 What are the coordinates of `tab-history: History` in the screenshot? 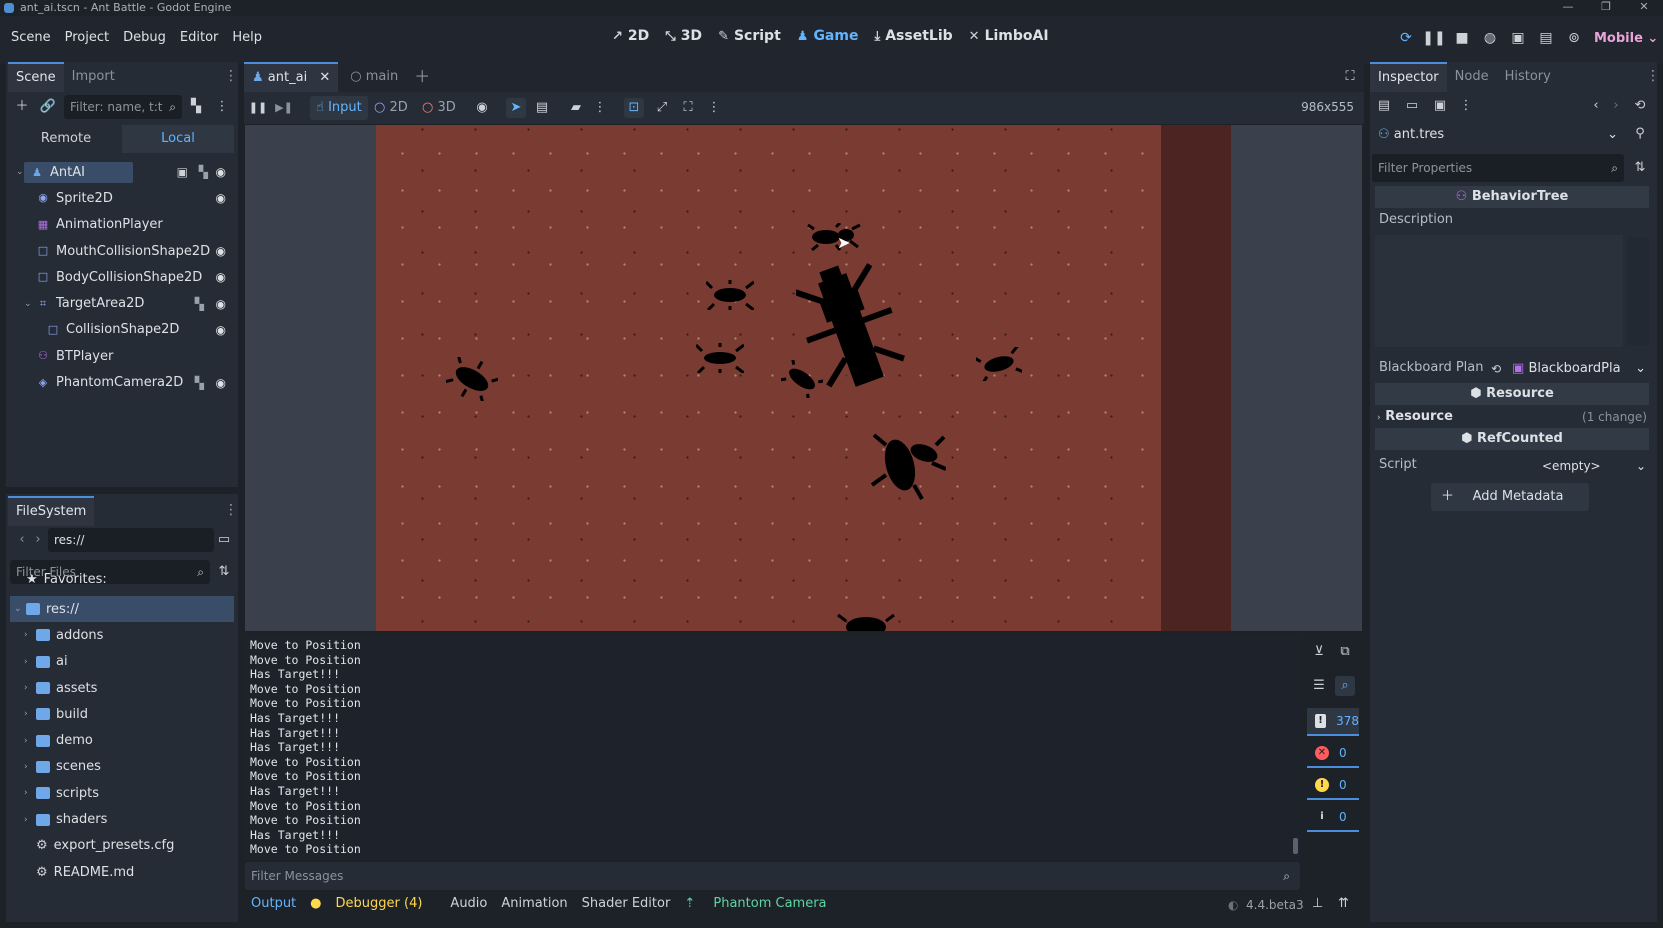 It's located at (1528, 77).